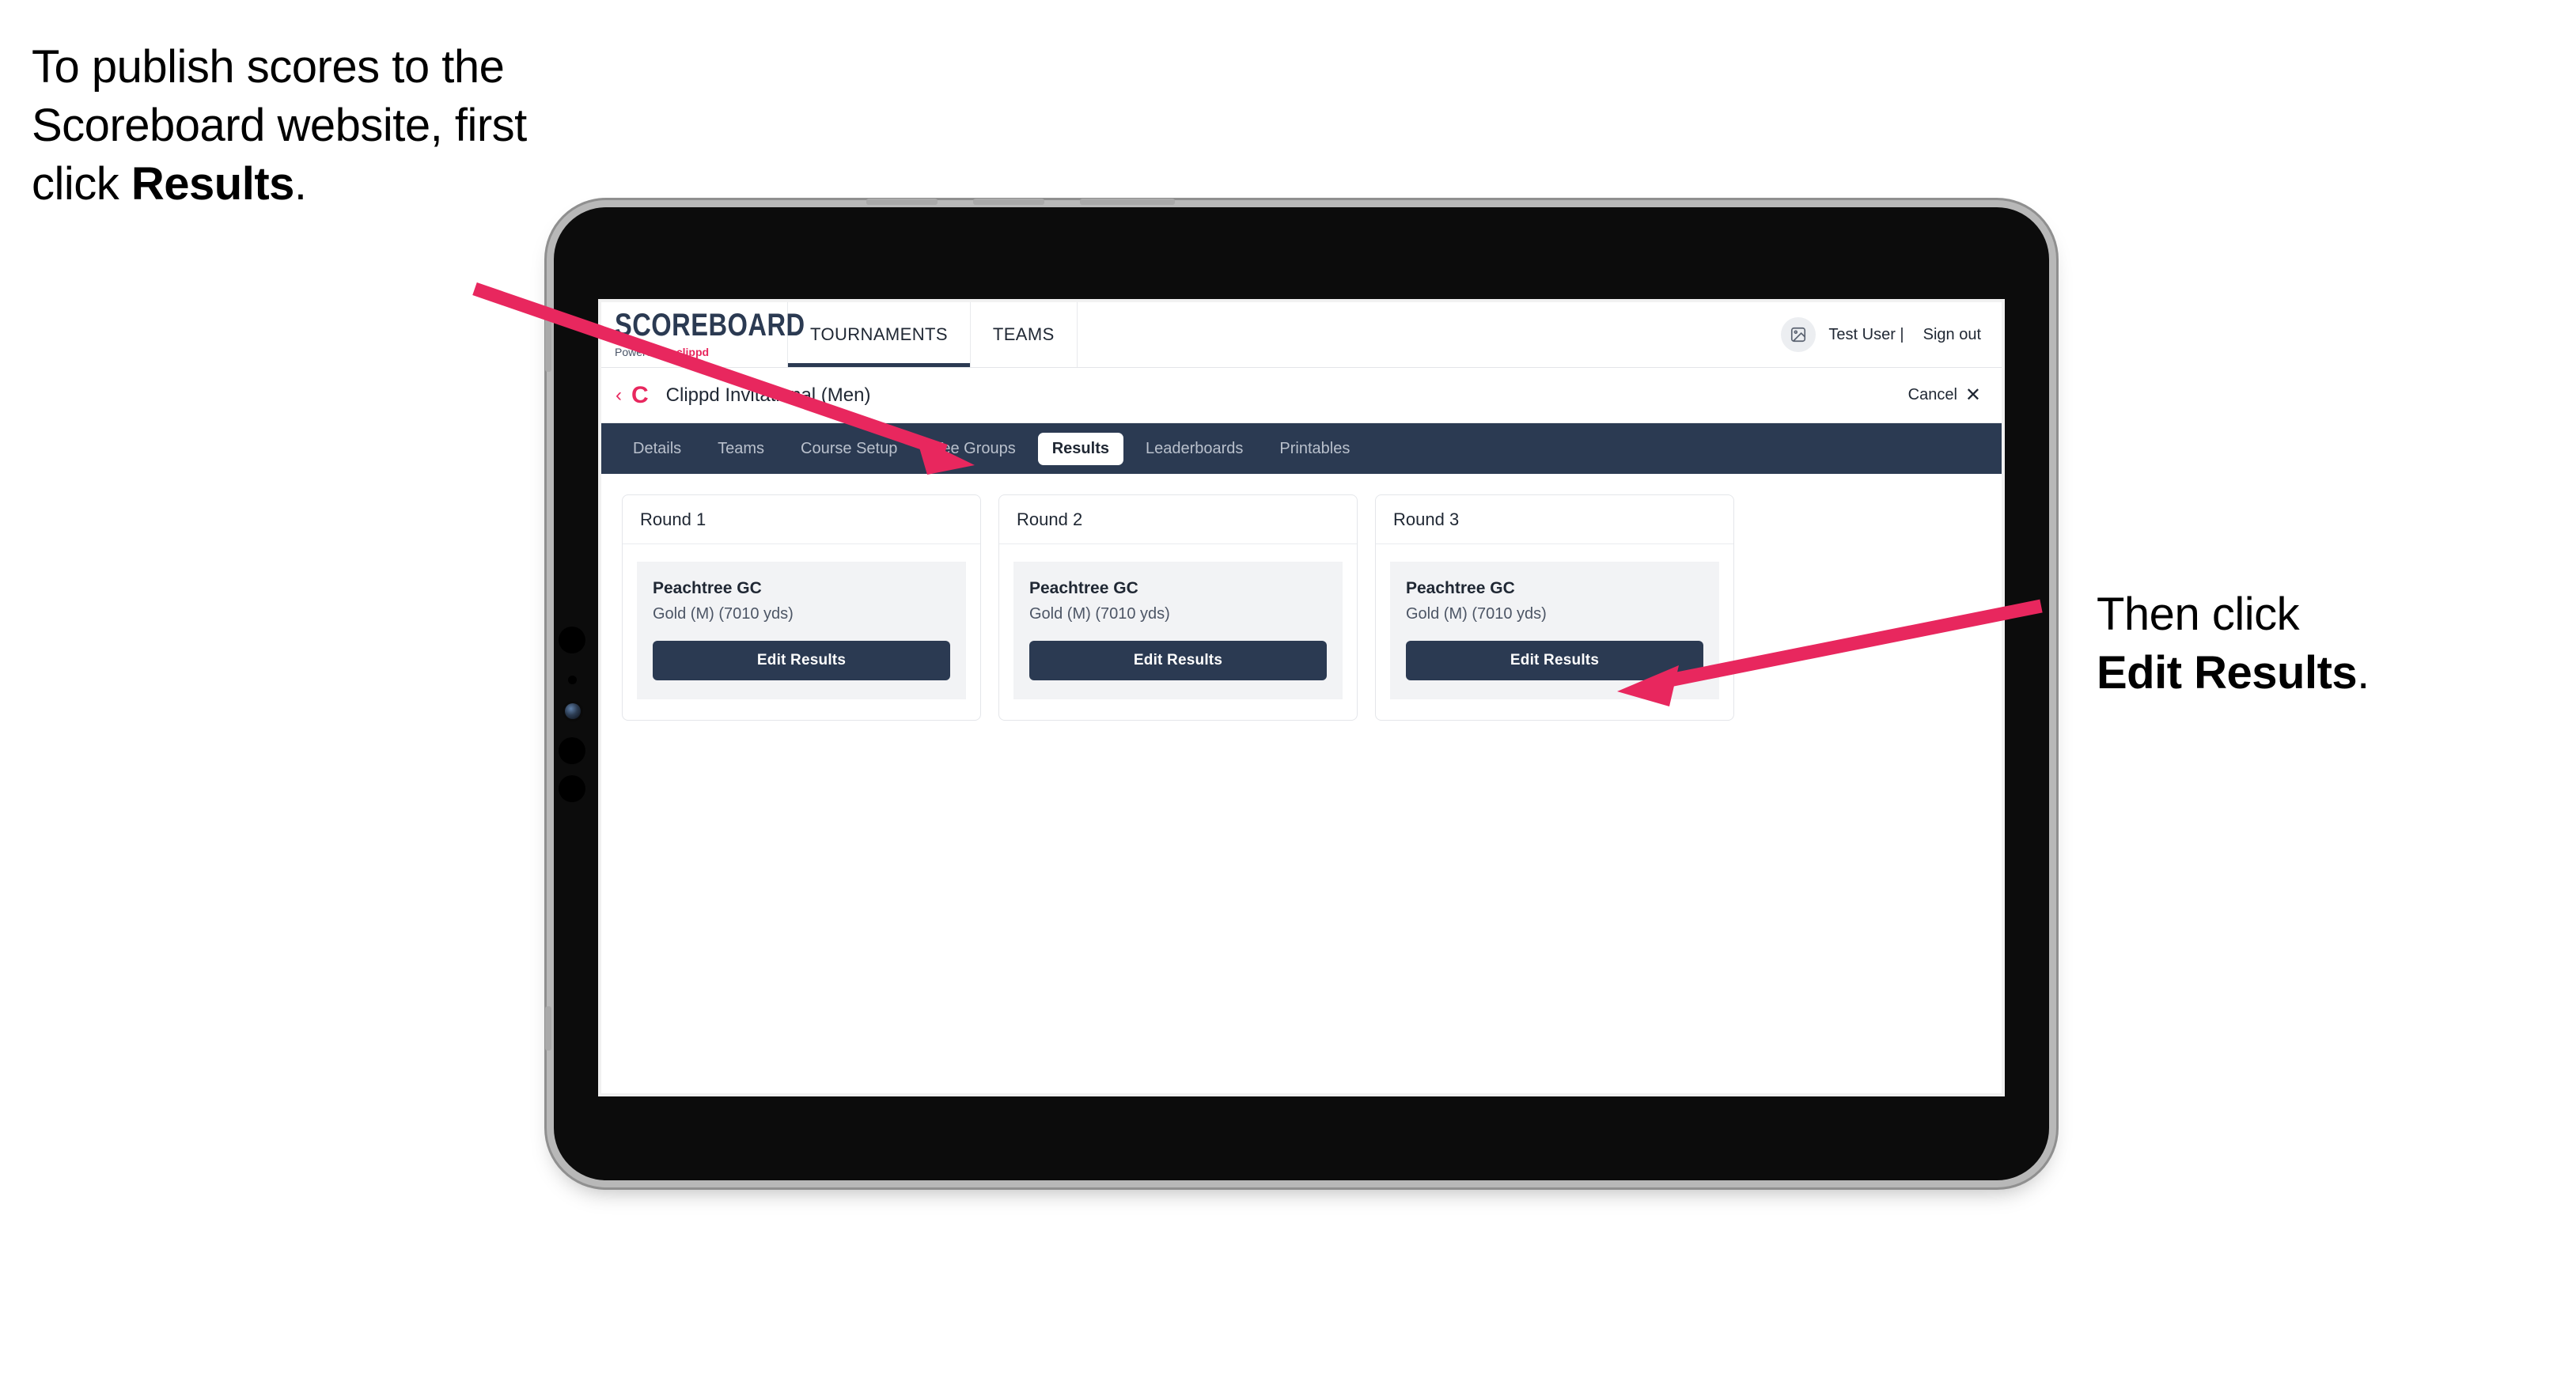 This screenshot has height=1386, width=2576. What do you see at coordinates (2363, 673) in the screenshot?
I see `annotation-right-period: .` at bounding box center [2363, 673].